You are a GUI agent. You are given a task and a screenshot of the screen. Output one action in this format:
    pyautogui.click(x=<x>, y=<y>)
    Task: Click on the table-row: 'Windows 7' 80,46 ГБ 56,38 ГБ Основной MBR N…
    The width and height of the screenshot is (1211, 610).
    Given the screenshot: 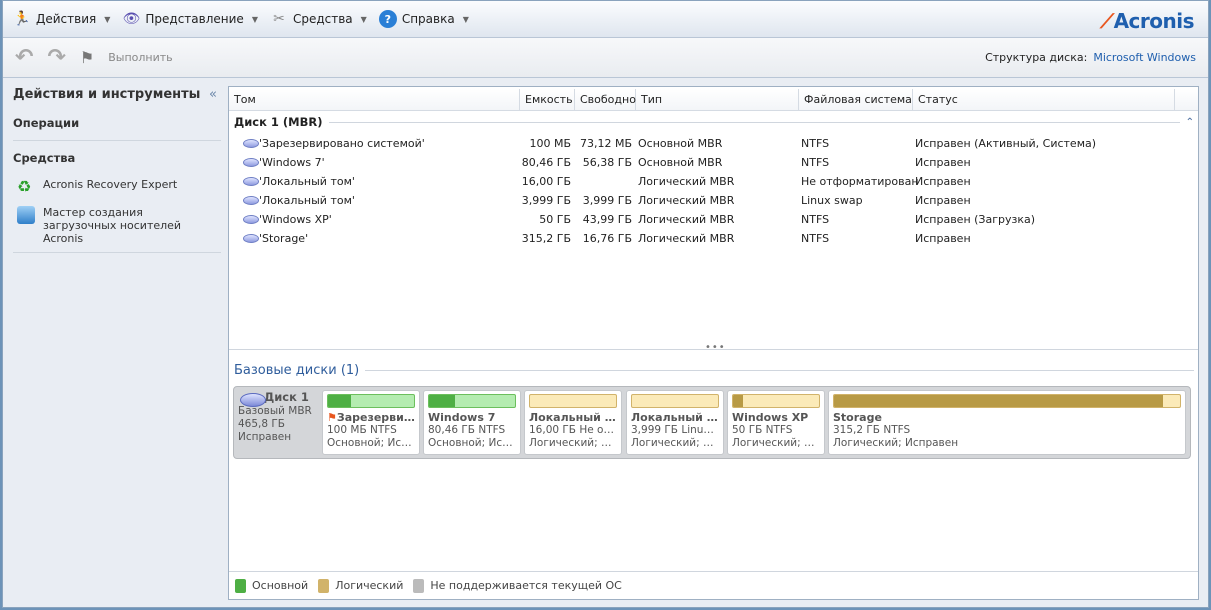 What is the action you would take?
    pyautogui.click(x=713, y=162)
    